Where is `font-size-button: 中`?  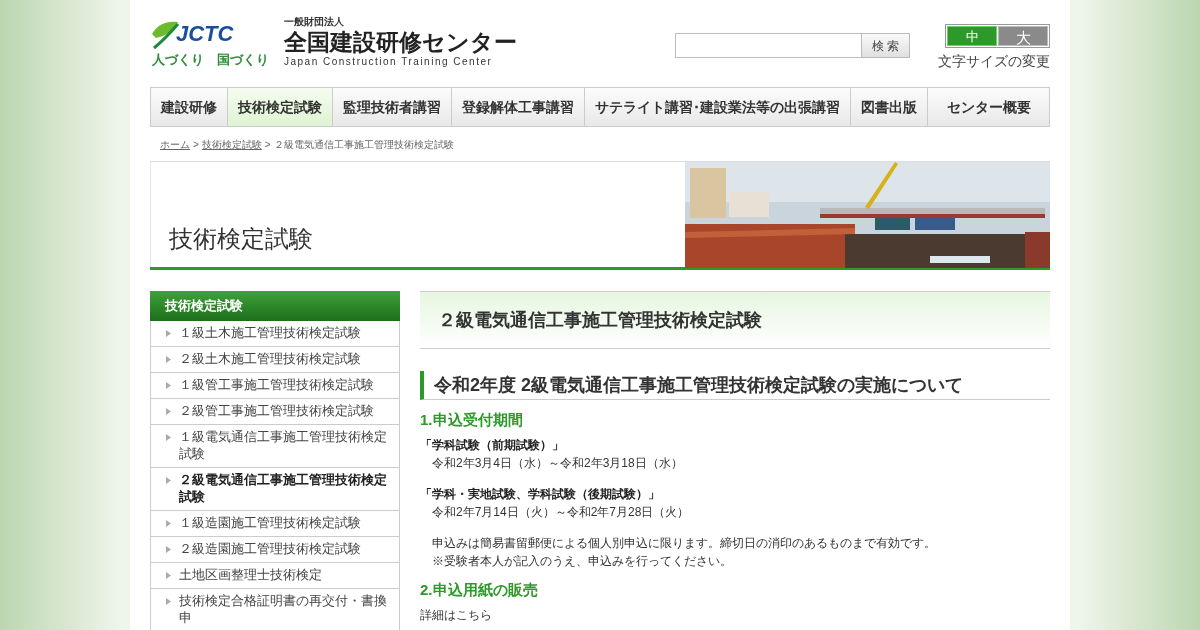
font-size-button: 中 is located at coordinates (972, 36).